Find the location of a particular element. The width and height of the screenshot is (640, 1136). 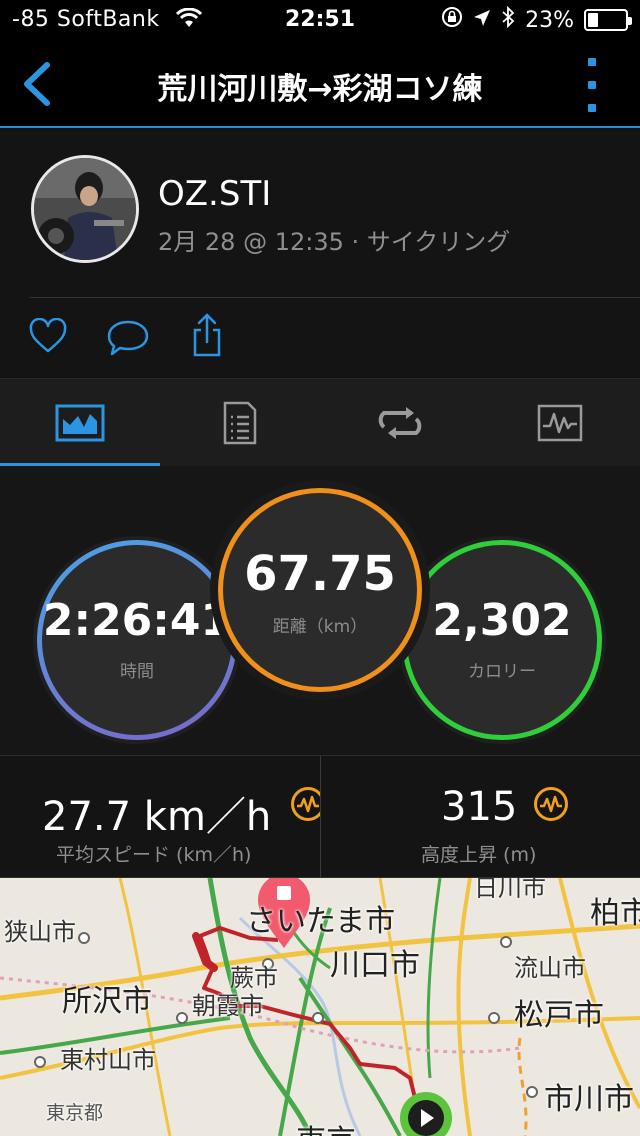

comment-button is located at coordinates (128, 340).